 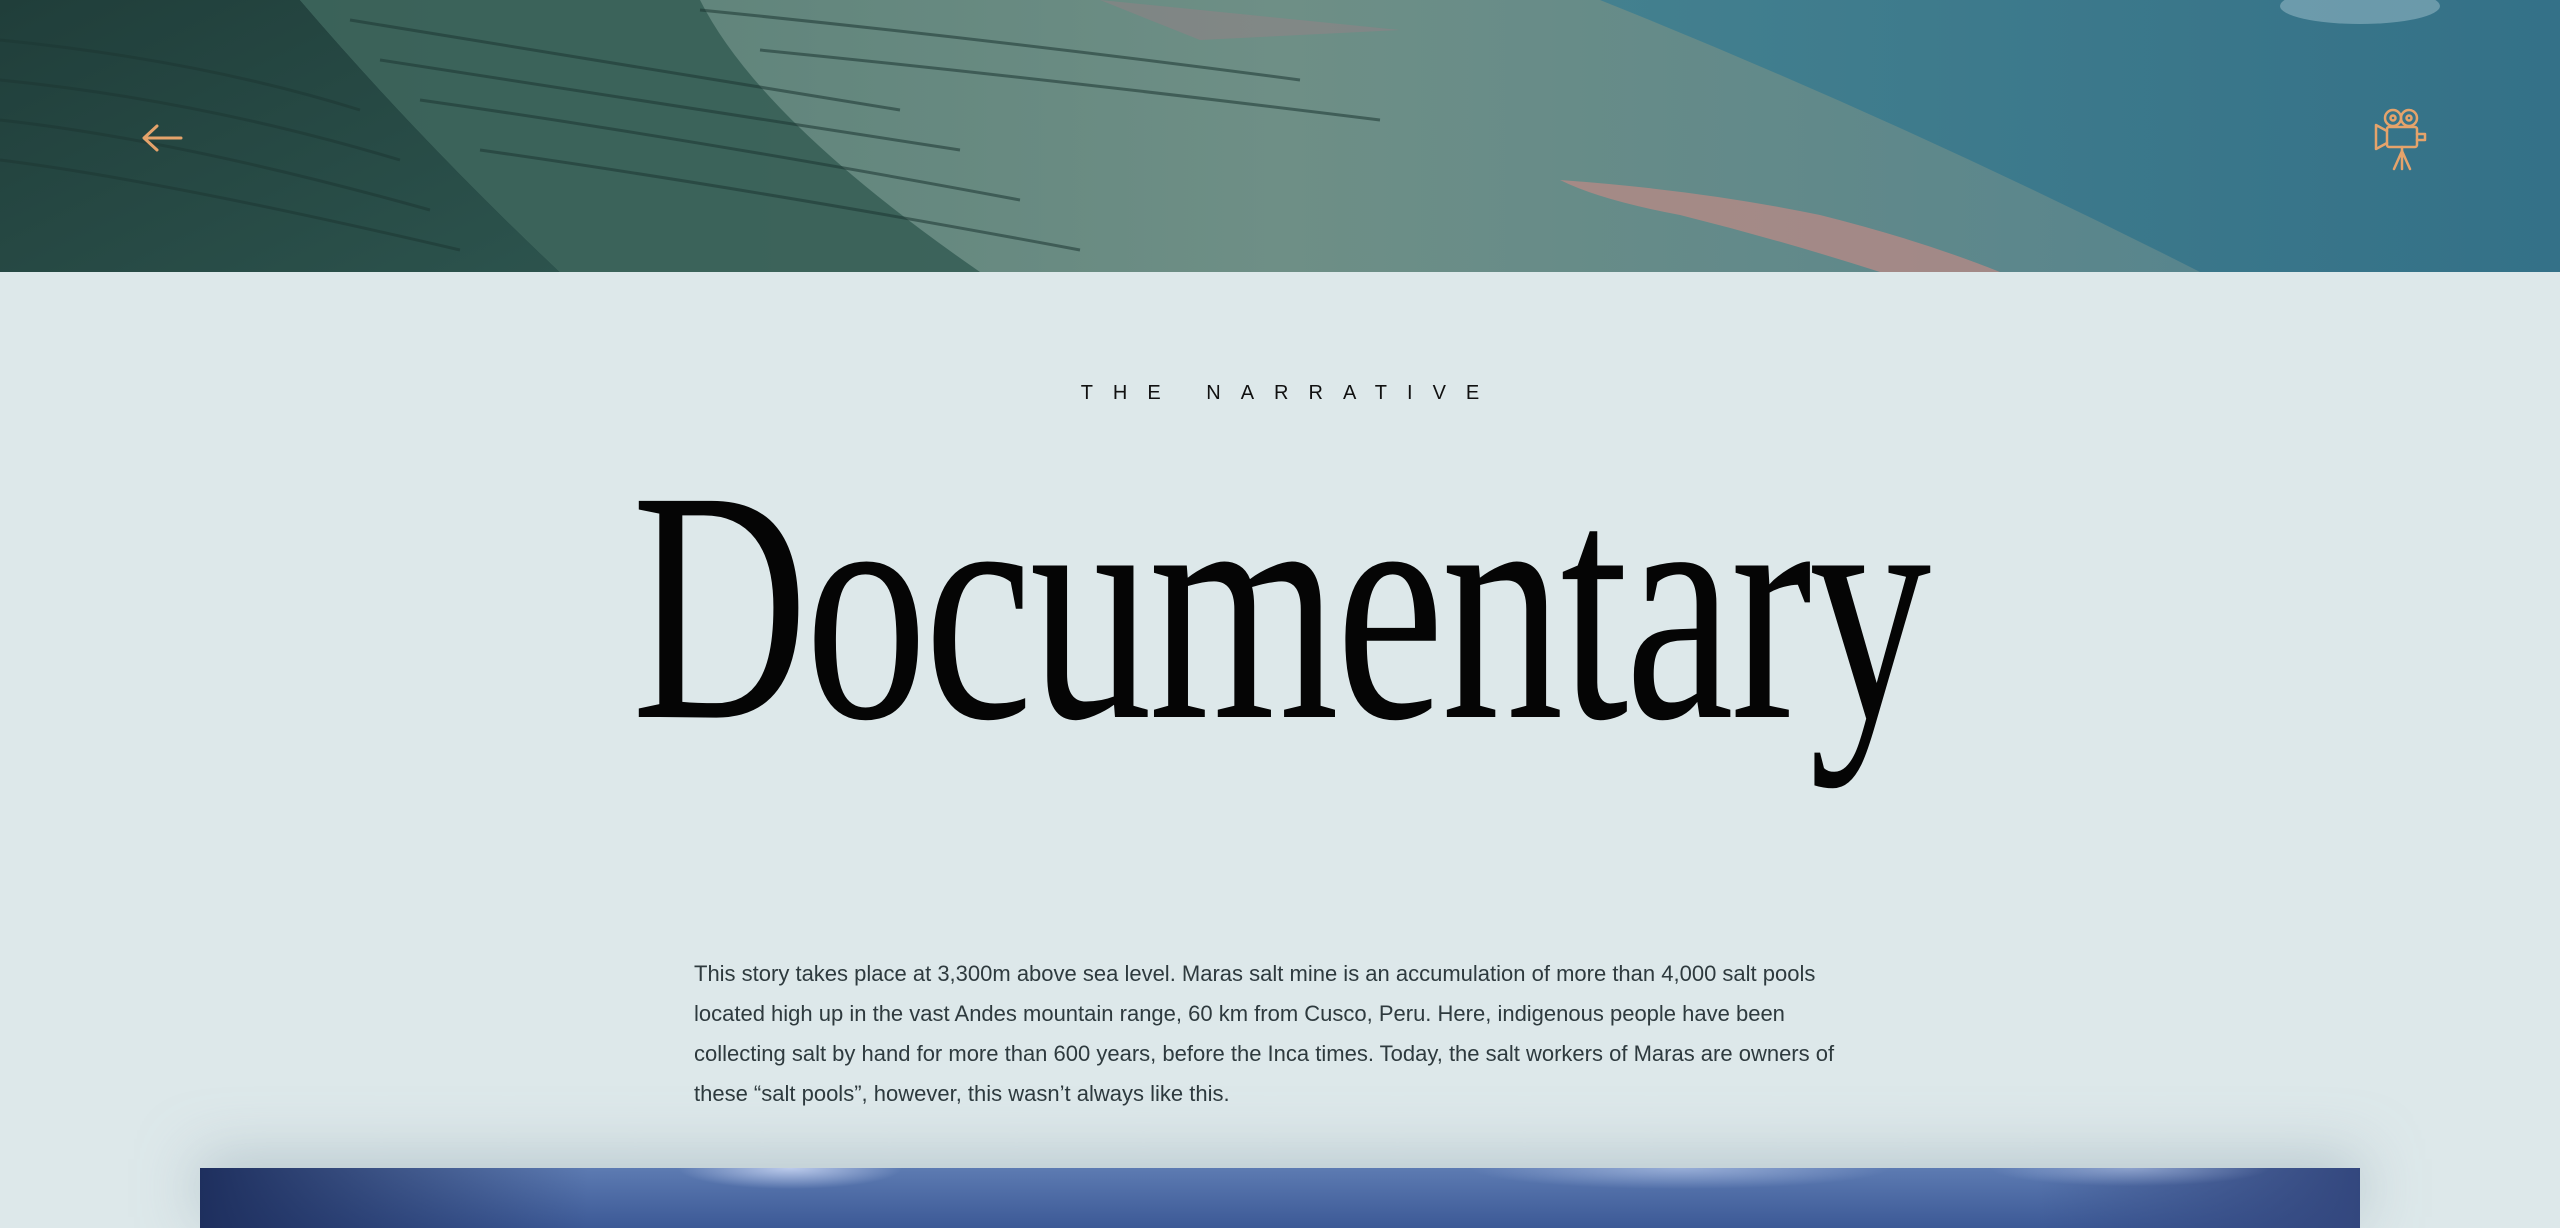 What do you see at coordinates (1290, 393) in the screenshot?
I see `section-eyebrow: THE NARRATIVE` at bounding box center [1290, 393].